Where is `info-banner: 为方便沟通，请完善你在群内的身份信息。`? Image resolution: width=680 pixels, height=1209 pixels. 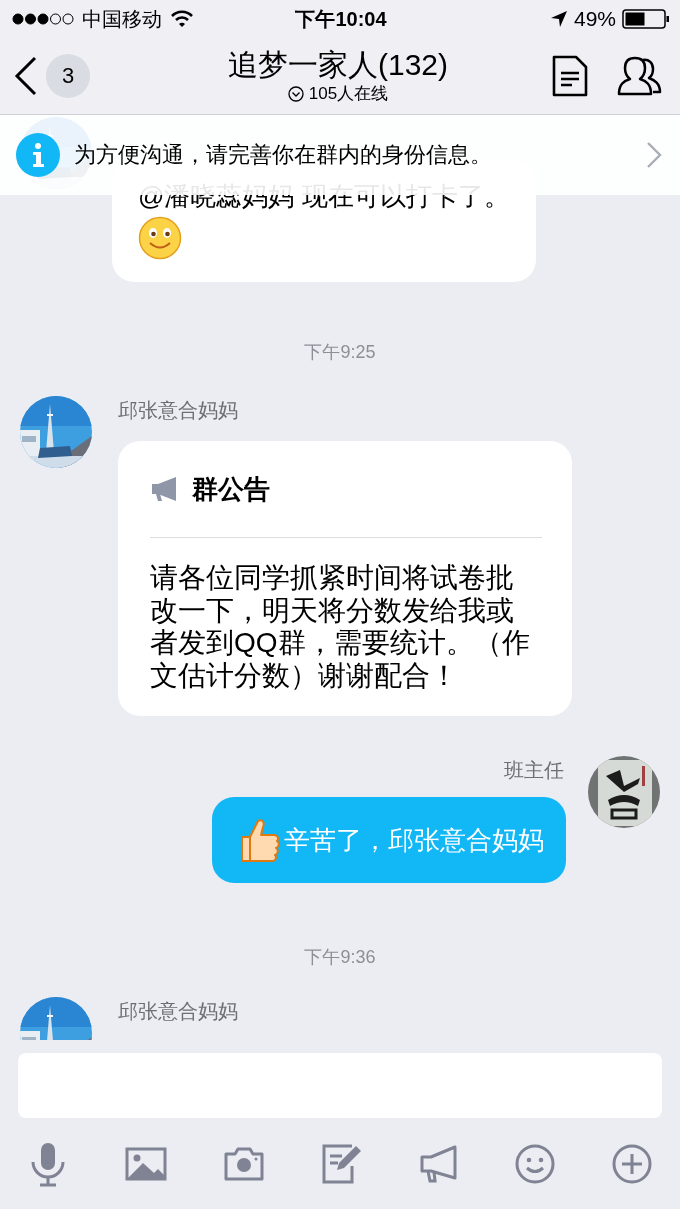 info-banner: 为方便沟通，请完善你在群内的身份信息。 is located at coordinates (340, 155).